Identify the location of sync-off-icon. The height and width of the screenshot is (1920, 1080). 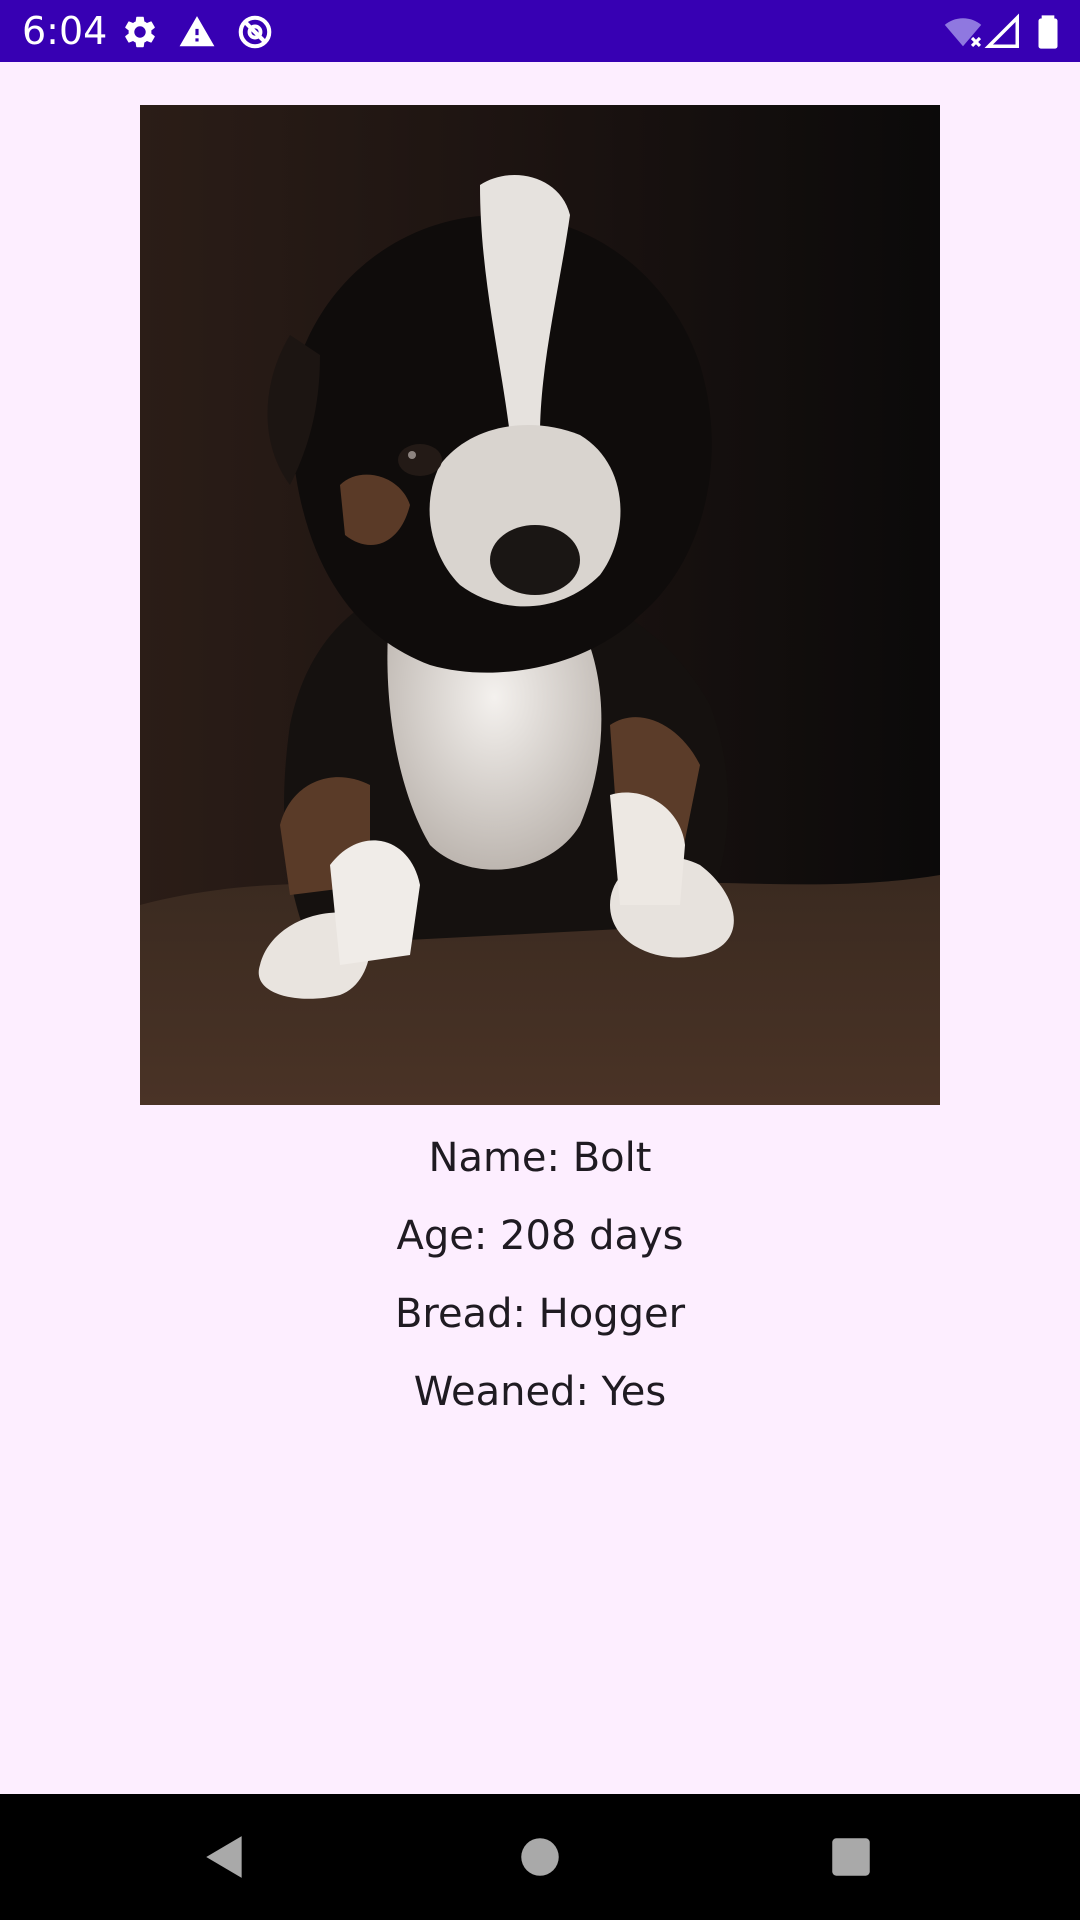
(255, 32).